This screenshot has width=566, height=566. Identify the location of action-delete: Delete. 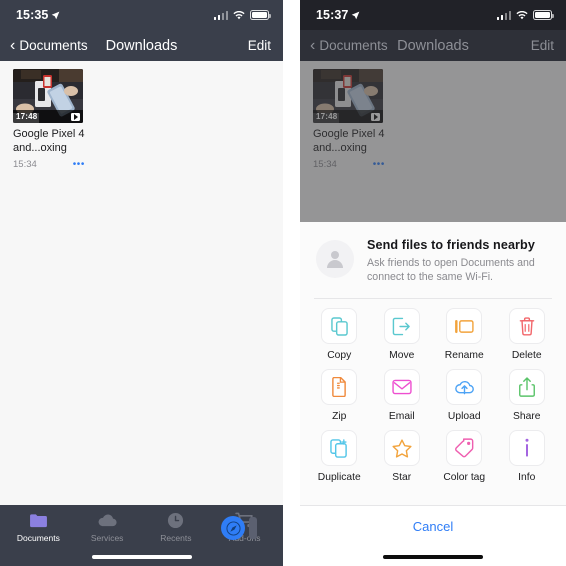
(527, 334).